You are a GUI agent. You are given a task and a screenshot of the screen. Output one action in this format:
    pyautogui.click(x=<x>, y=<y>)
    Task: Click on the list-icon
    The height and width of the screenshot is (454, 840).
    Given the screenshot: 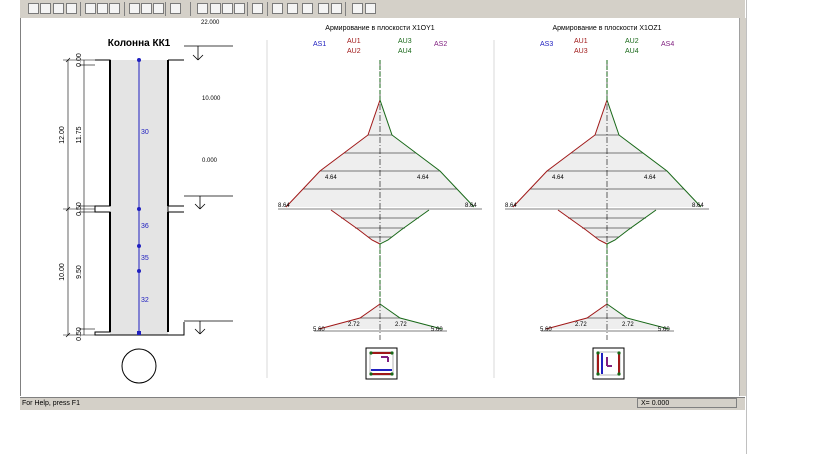 What is the action you would take?
    pyautogui.click(x=336, y=8)
    